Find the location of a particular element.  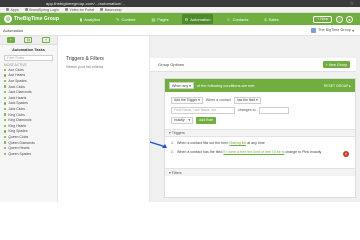

condition-select: has the field ▾ is located at coordinates (247, 100).